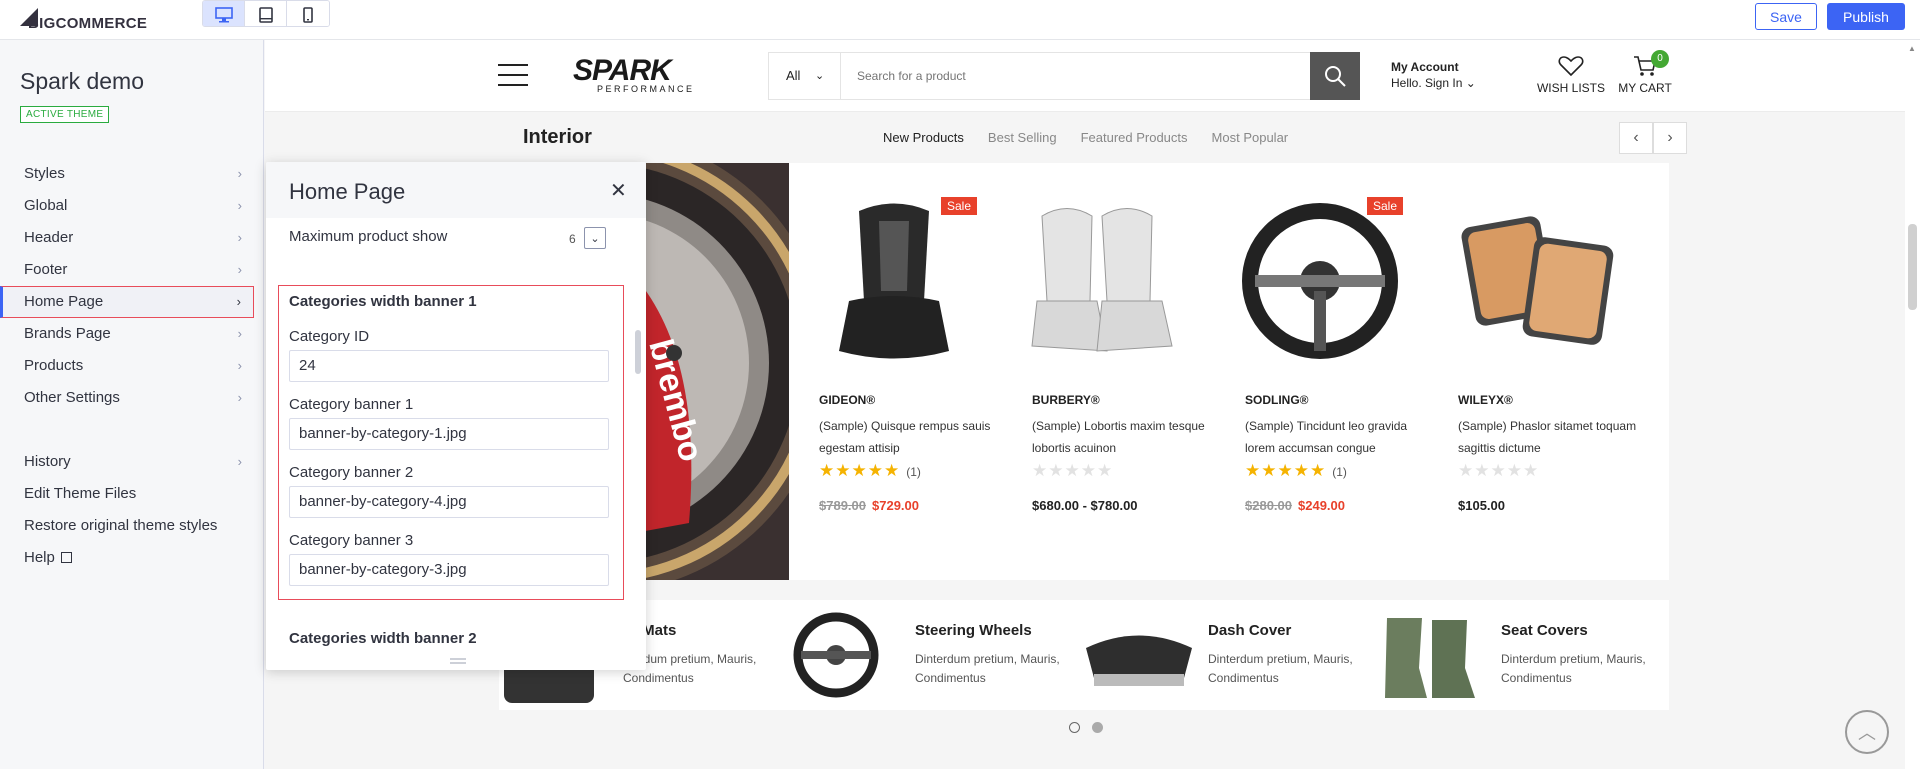 The image size is (1920, 769). What do you see at coordinates (1645, 72) in the screenshot?
I see `cart-link: 0 MY CART` at bounding box center [1645, 72].